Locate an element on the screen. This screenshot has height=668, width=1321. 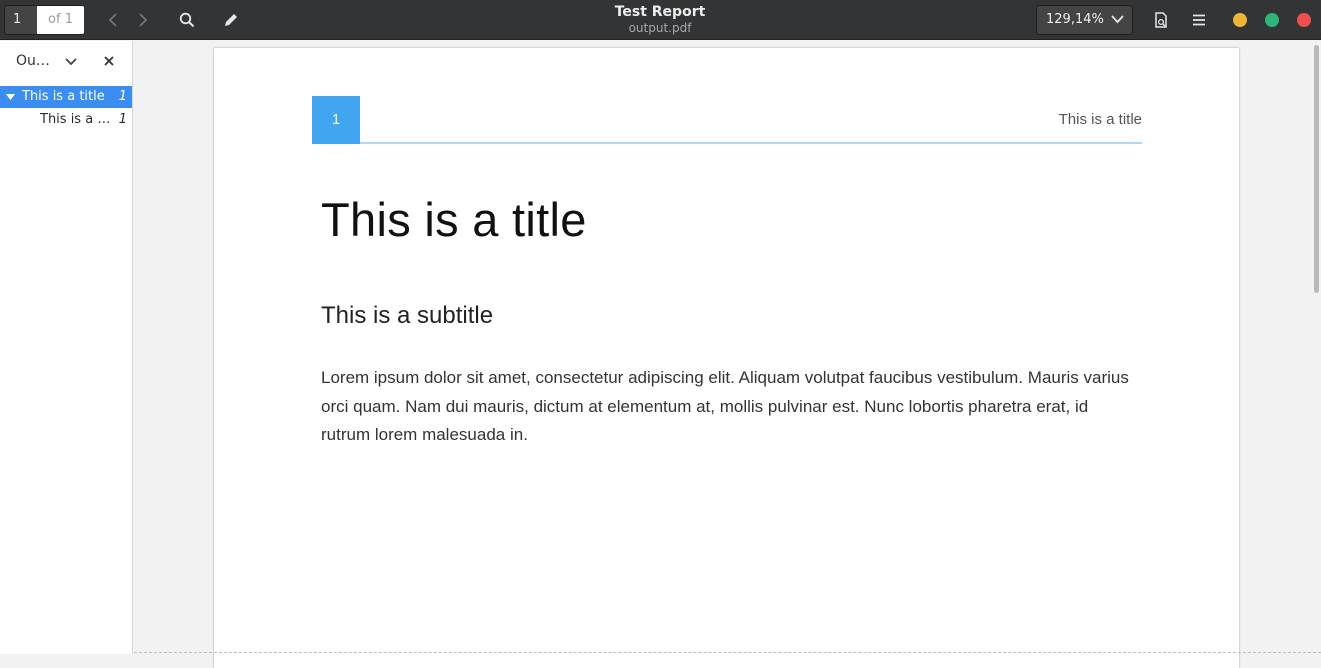
outline-item-title: This is a title 1 is located at coordinates (66, 97).